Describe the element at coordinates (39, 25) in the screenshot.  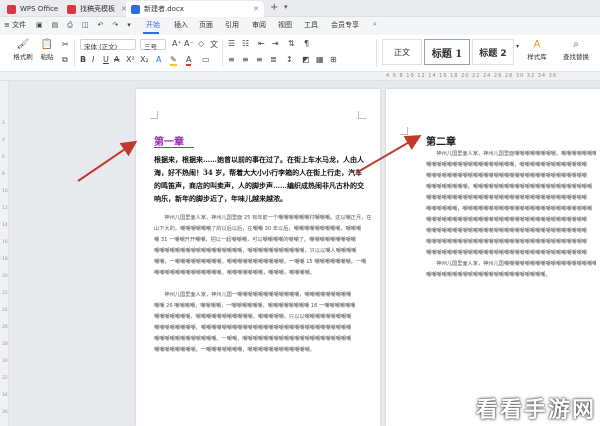
I see `save-icon: ▣` at that location.